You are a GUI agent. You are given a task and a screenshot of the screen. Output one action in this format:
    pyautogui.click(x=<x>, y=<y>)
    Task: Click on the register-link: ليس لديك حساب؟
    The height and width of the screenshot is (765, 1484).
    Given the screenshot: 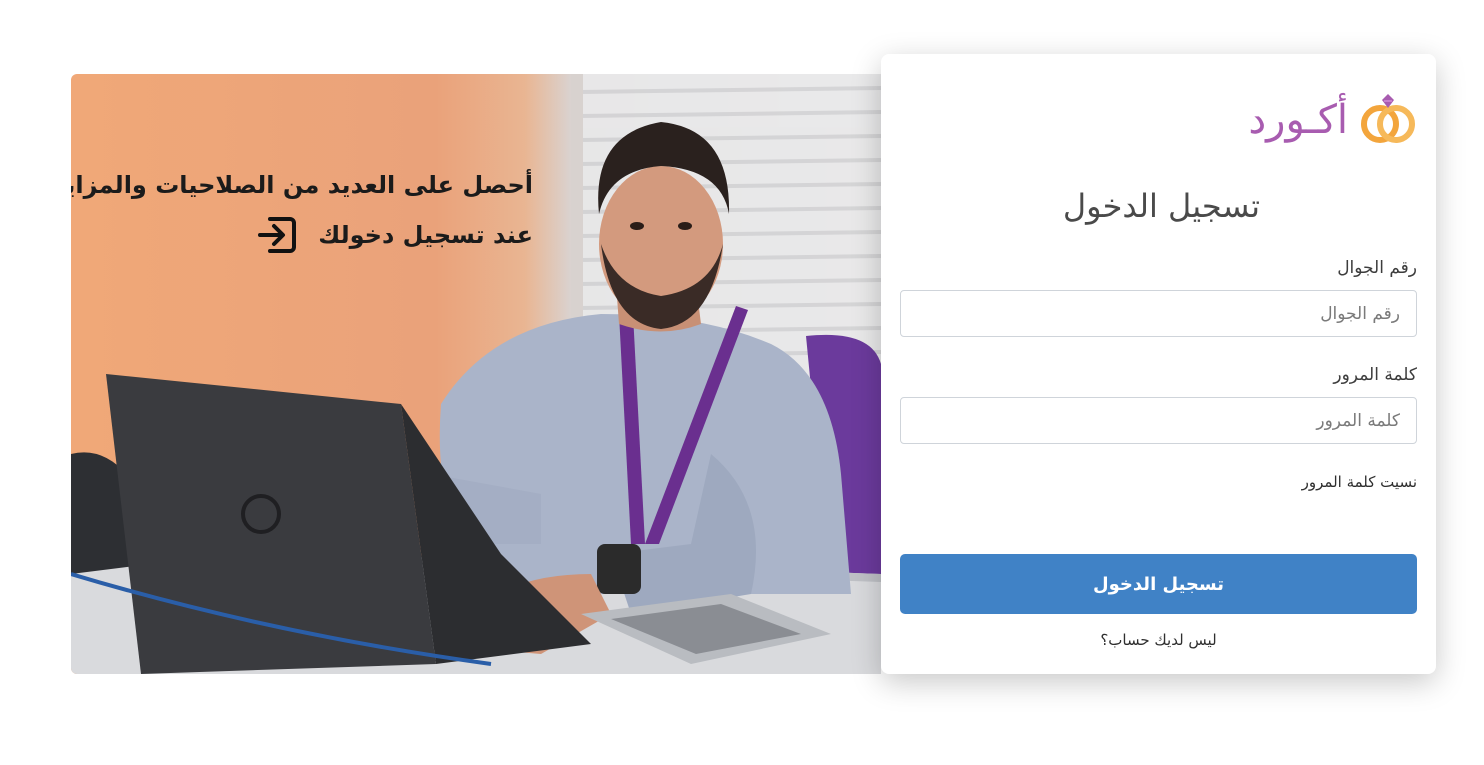 What is the action you would take?
    pyautogui.click(x=1158, y=640)
    